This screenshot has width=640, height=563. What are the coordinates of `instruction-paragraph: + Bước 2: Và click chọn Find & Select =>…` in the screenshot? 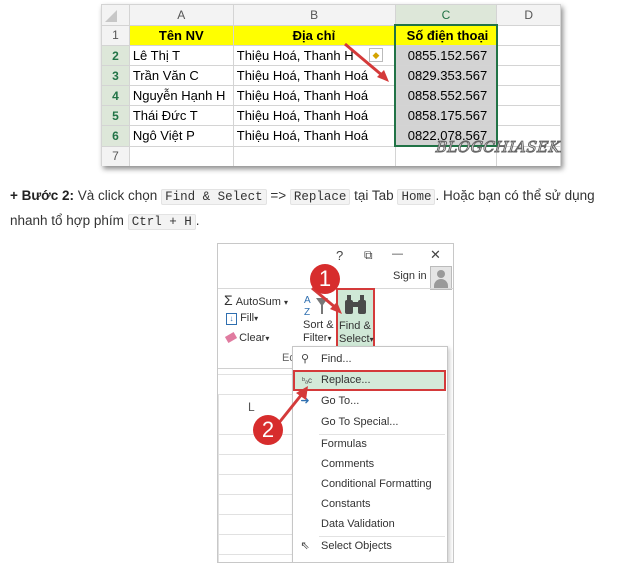 It's located at (320, 209).